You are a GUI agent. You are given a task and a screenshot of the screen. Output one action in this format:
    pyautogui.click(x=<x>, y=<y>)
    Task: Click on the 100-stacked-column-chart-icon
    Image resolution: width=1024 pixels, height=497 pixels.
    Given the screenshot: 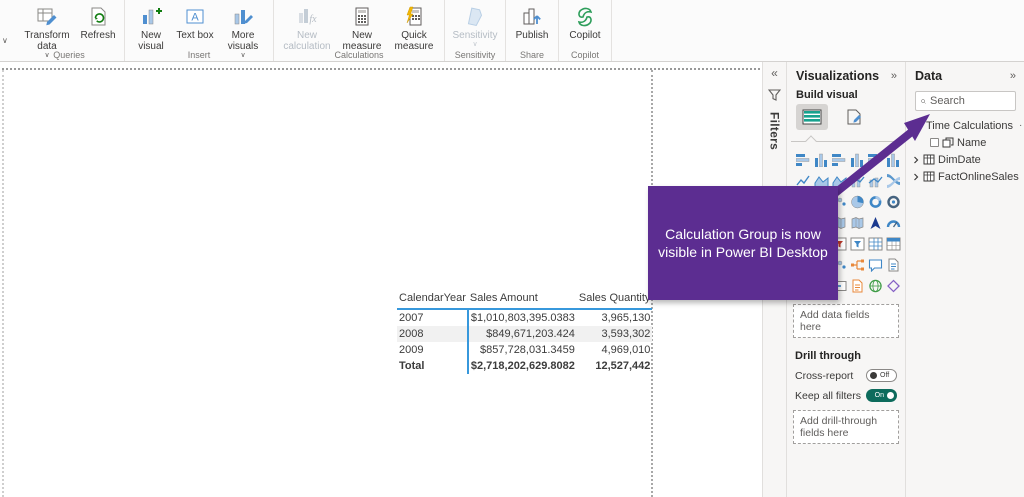 What is the action you would take?
    pyautogui.click(x=893, y=159)
    